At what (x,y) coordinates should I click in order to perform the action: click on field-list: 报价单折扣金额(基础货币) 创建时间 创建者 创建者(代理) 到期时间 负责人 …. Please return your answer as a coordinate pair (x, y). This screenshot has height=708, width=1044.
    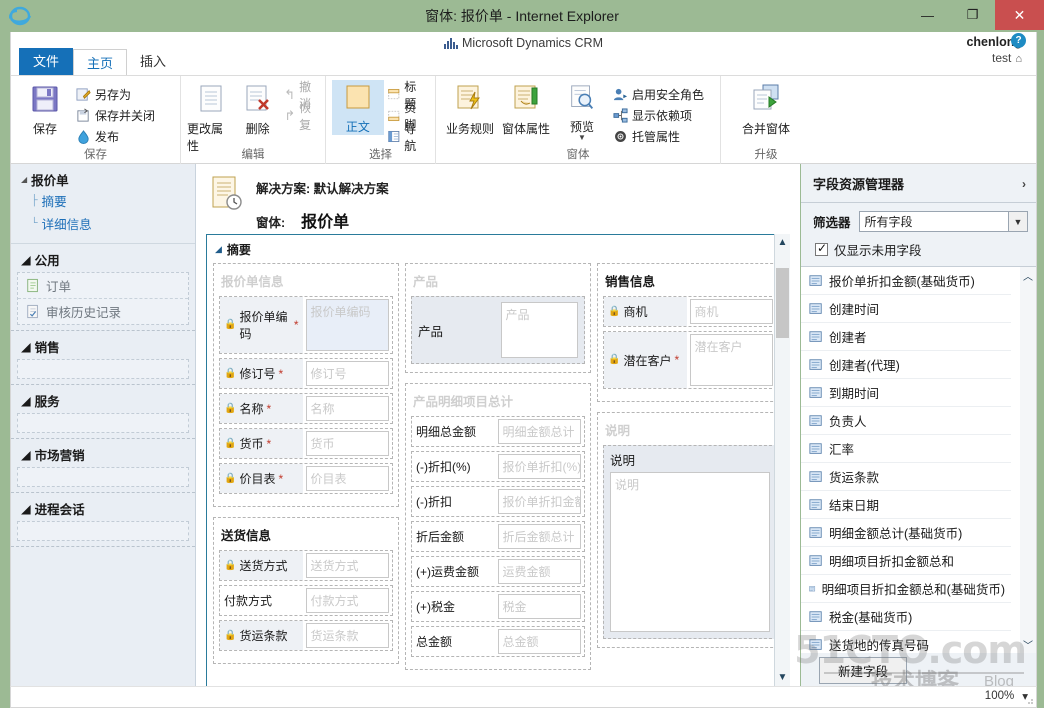
    Looking at the image, I should click on (918, 459).